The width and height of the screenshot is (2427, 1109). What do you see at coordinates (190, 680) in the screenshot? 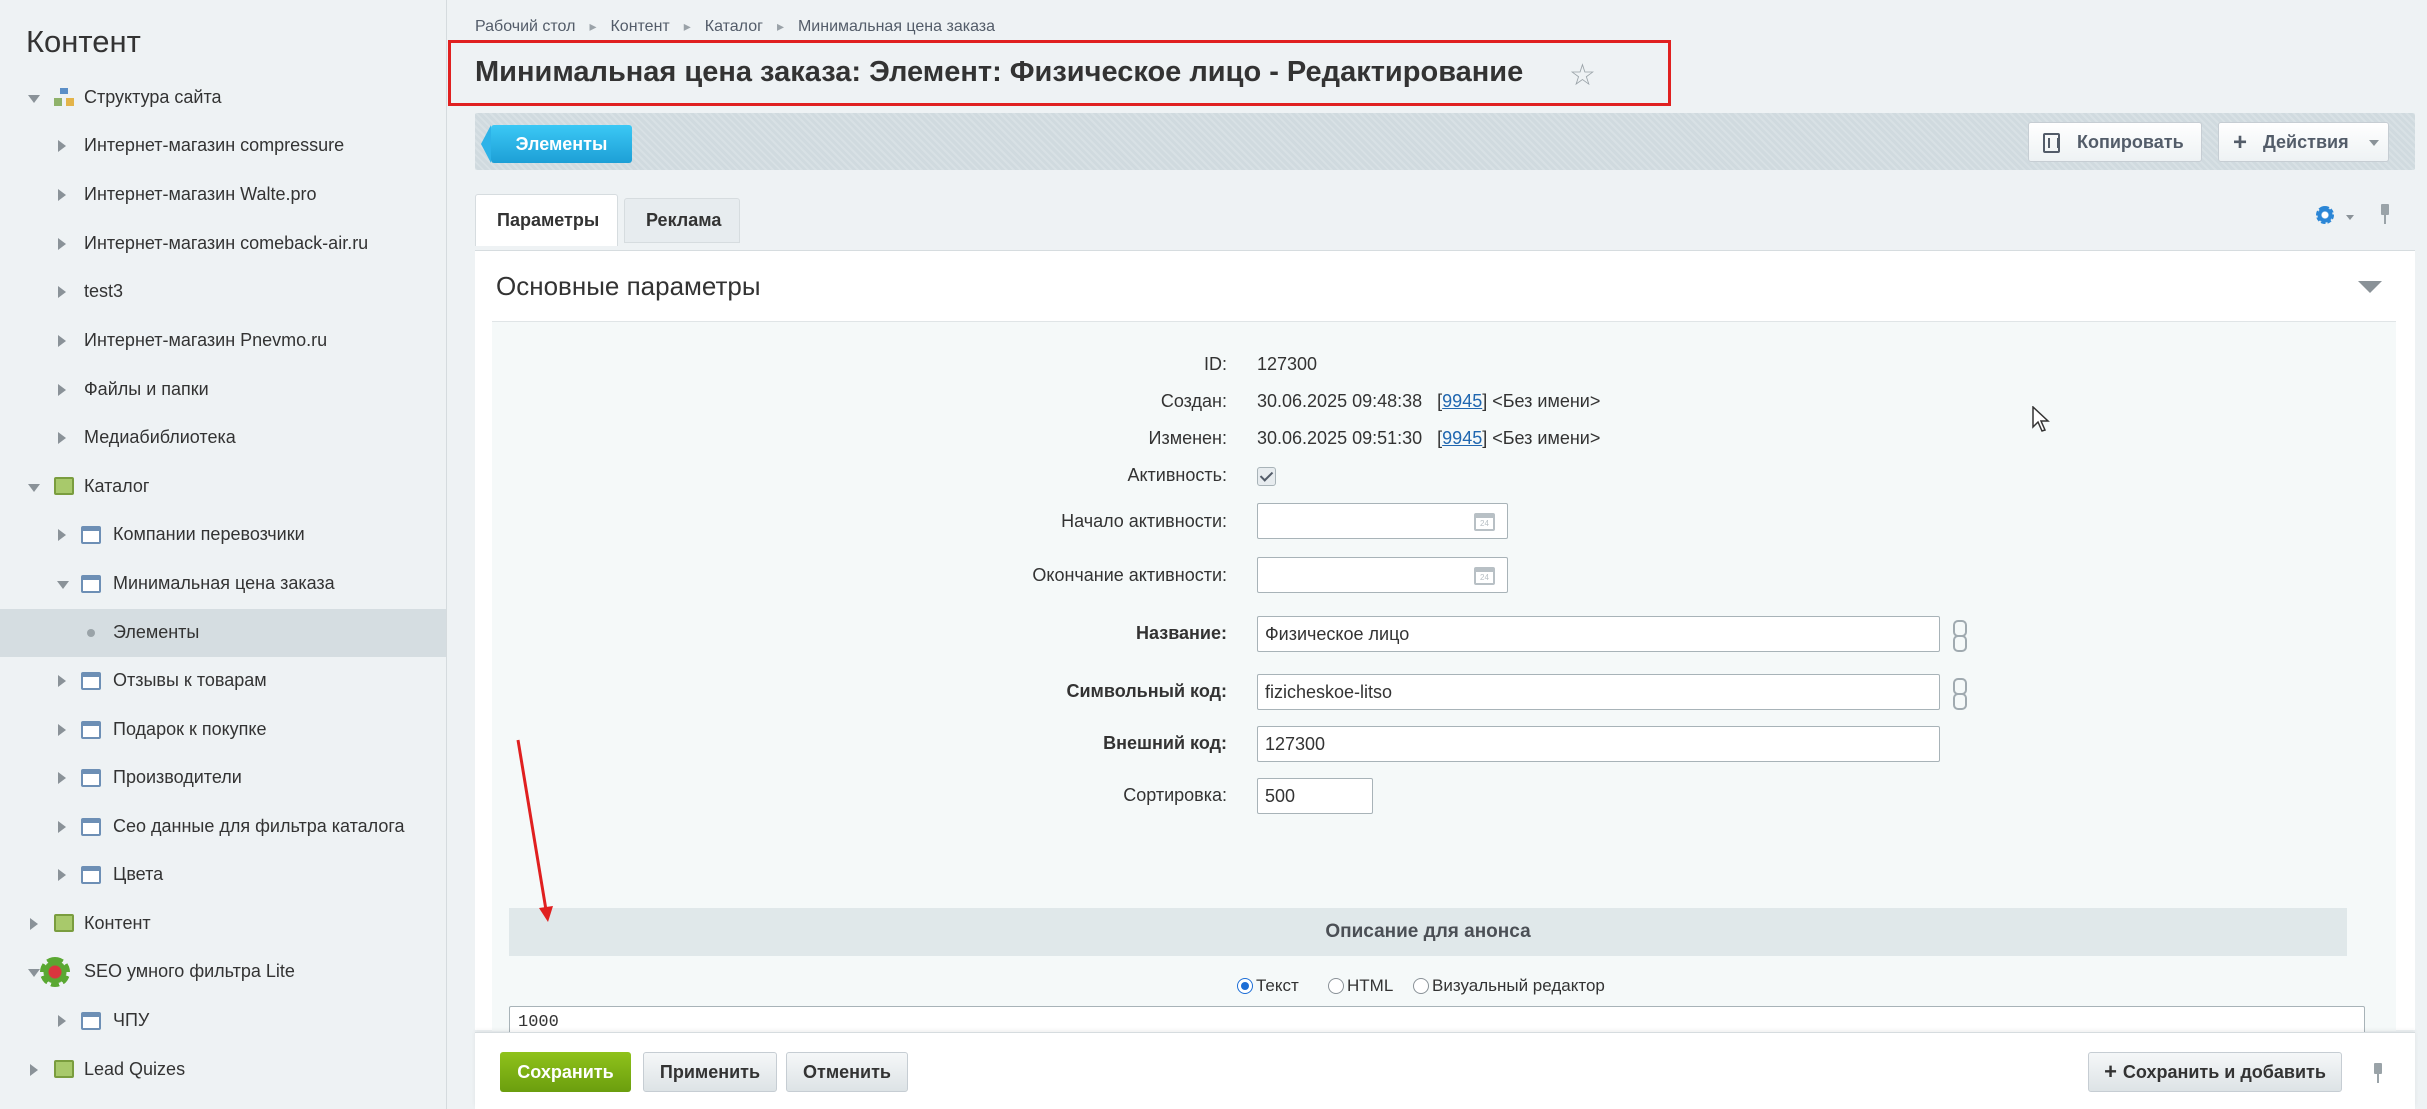
I see `sidebar-item-label: Отзывы к товарам` at bounding box center [190, 680].